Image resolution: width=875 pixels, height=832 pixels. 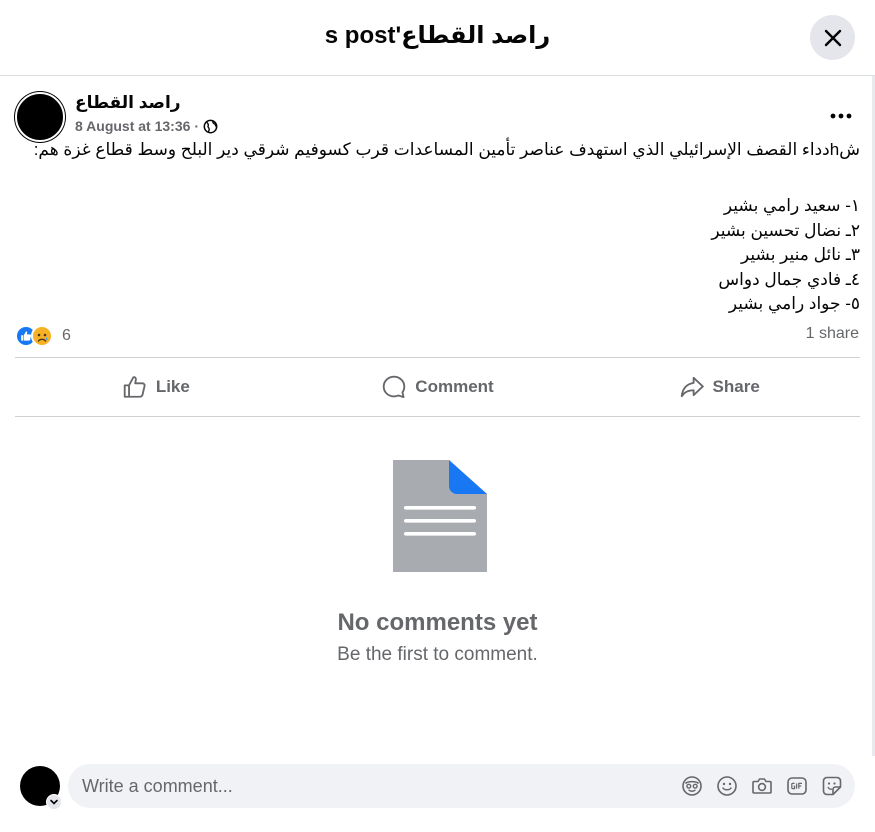 What do you see at coordinates (437, 622) in the screenshot?
I see `empty-state-title: No comments yet` at bounding box center [437, 622].